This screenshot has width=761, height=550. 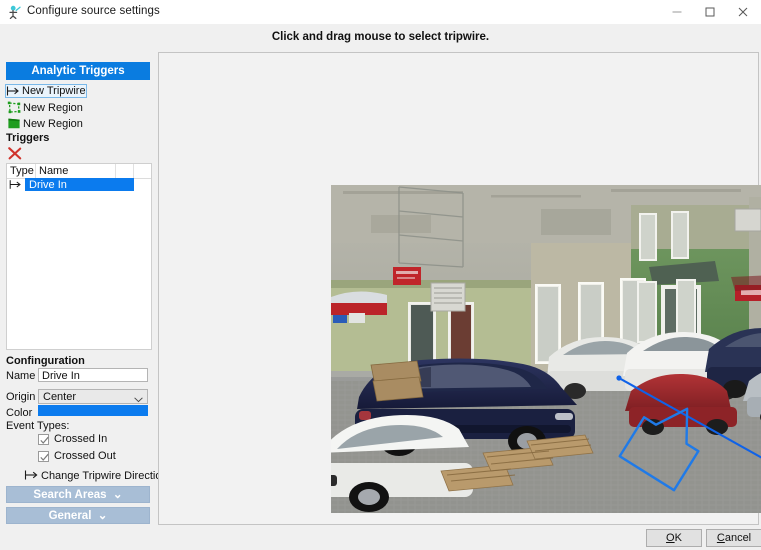 I want to click on analytic-triggers-header: Analytic Triggers, so click(x=78, y=71).